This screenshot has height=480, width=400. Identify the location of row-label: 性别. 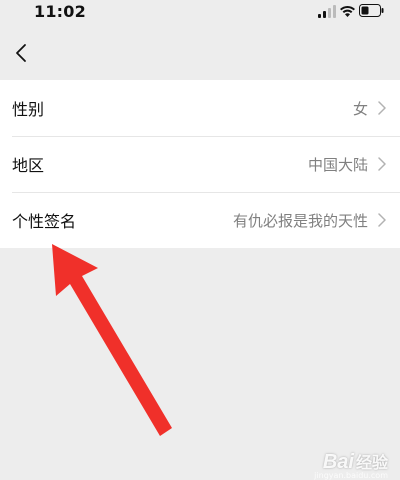
(28, 109).